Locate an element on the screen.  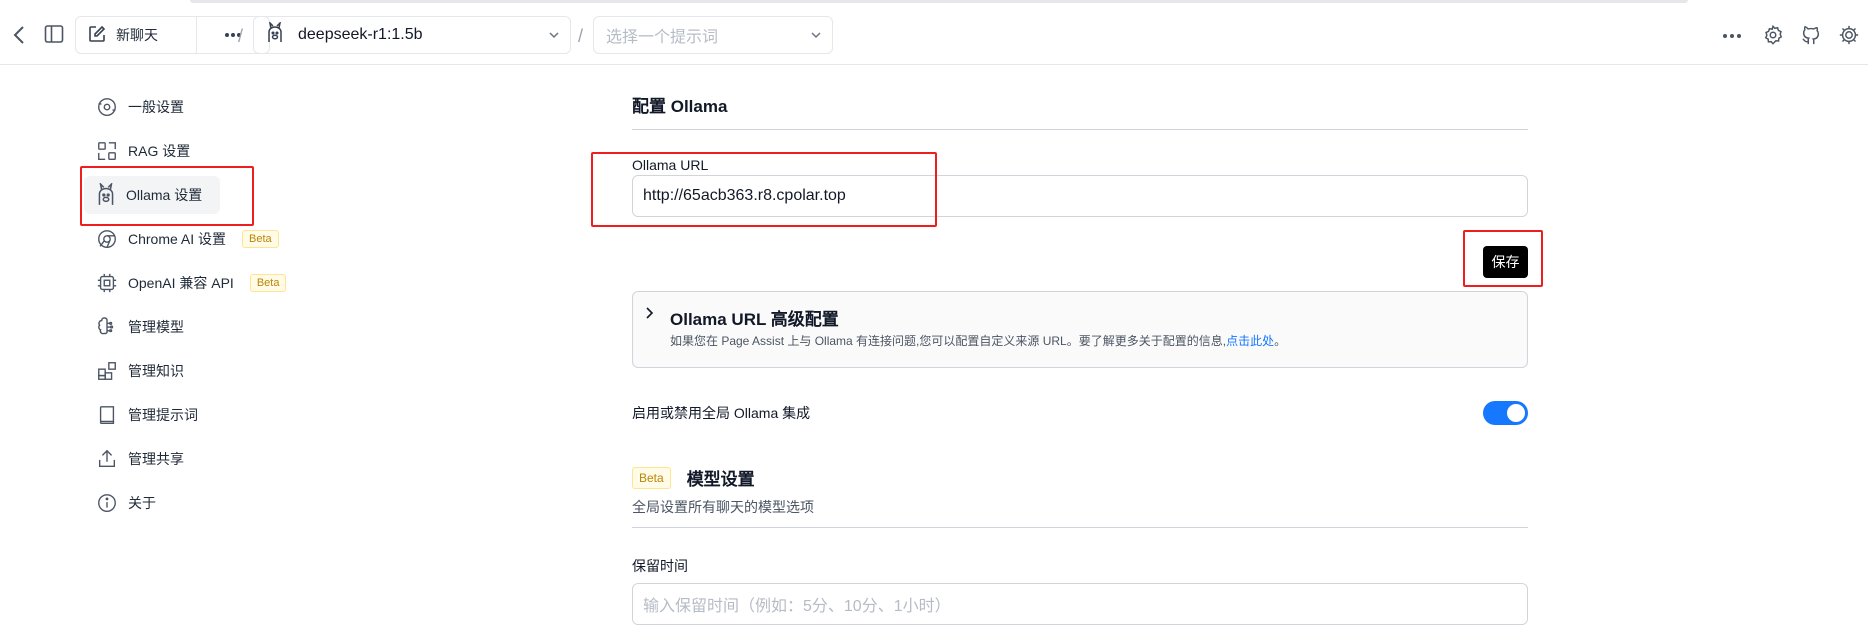
settings-gear-icon is located at coordinates (1773, 35).